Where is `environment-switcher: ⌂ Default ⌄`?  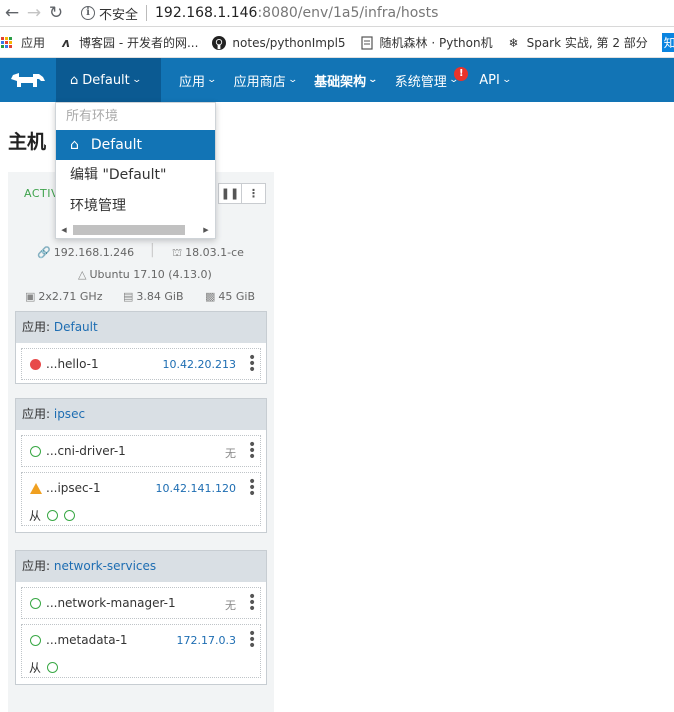
environment-switcher: ⌂ Default ⌄ is located at coordinates (108, 80).